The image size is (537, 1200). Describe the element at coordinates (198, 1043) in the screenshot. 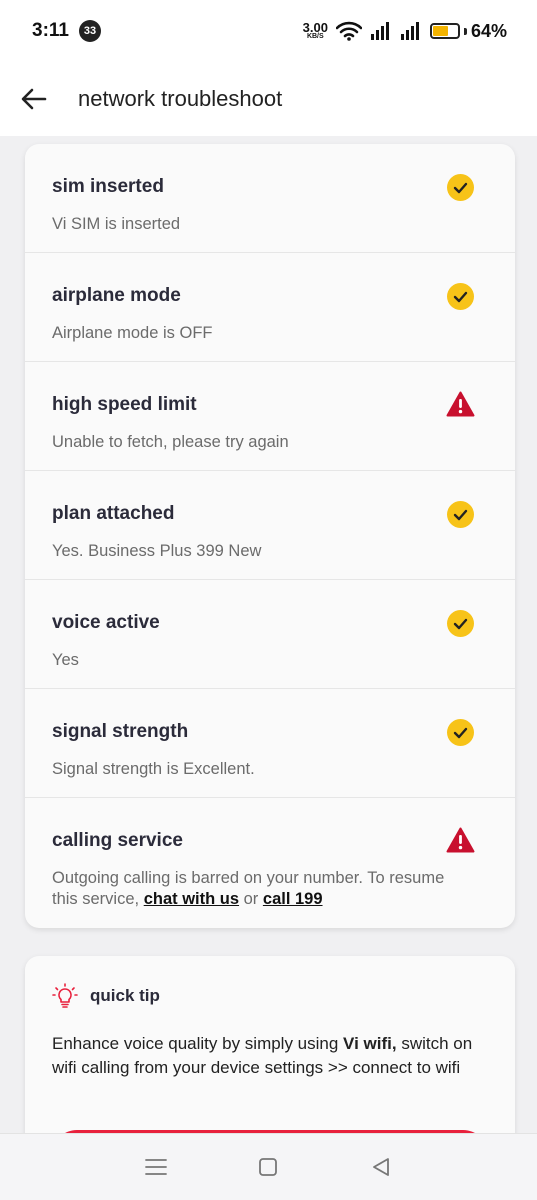

I see `quick-tip-text-prefix: Enhance voice quality by simply using` at that location.